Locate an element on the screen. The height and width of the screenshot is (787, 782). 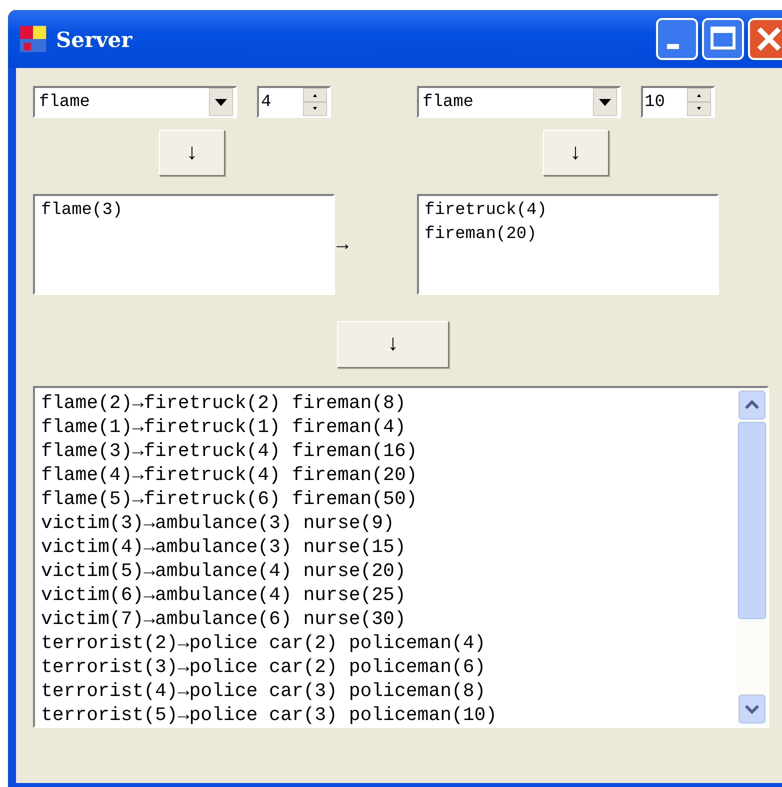
log-line: victim(6)→ambulance(4) nurse(25) is located at coordinates (386, 595).